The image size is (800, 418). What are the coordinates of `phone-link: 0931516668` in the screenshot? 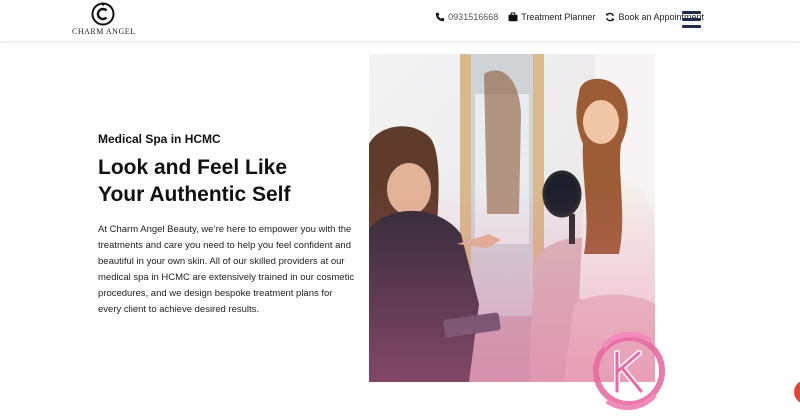 It's located at (466, 17).